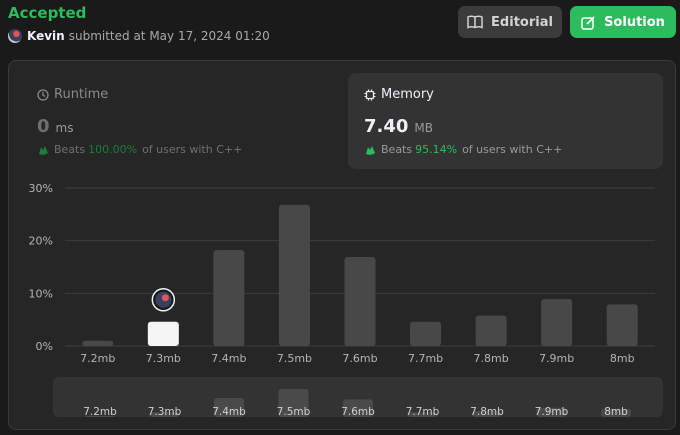 The image size is (680, 435). I want to click on submission-status: Accepted, so click(47, 13).